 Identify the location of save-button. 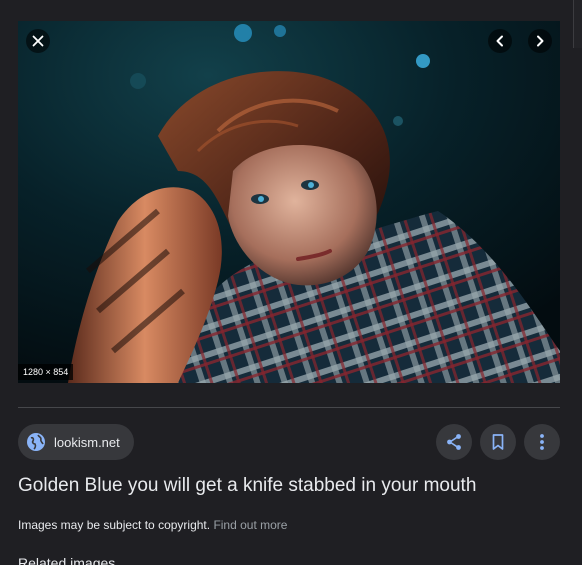
(498, 442).